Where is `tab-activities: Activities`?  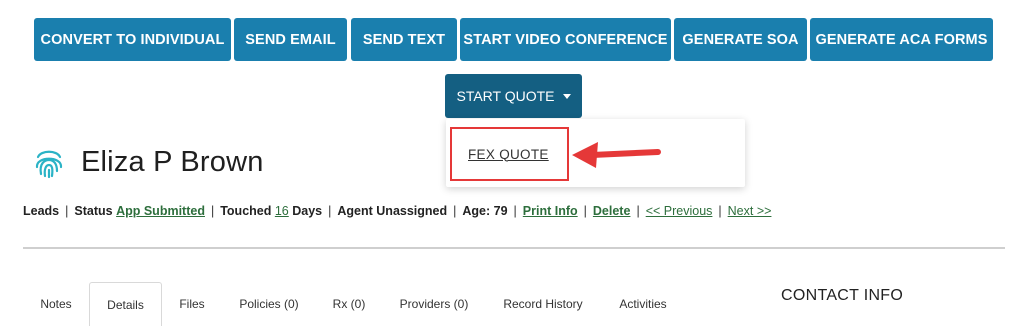
tab-activities: Activities is located at coordinates (643, 304).